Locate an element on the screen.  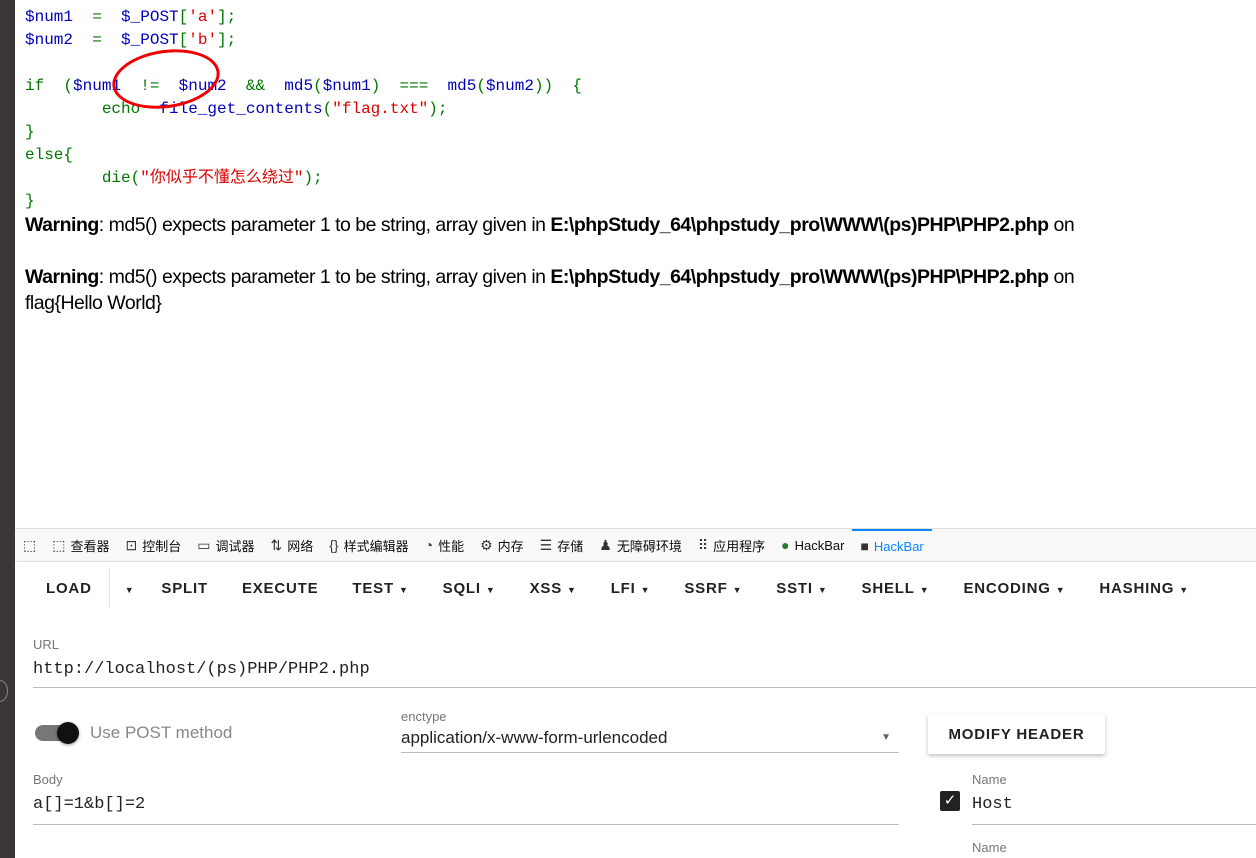
header-checkbox: ✓ is located at coordinates (950, 801).